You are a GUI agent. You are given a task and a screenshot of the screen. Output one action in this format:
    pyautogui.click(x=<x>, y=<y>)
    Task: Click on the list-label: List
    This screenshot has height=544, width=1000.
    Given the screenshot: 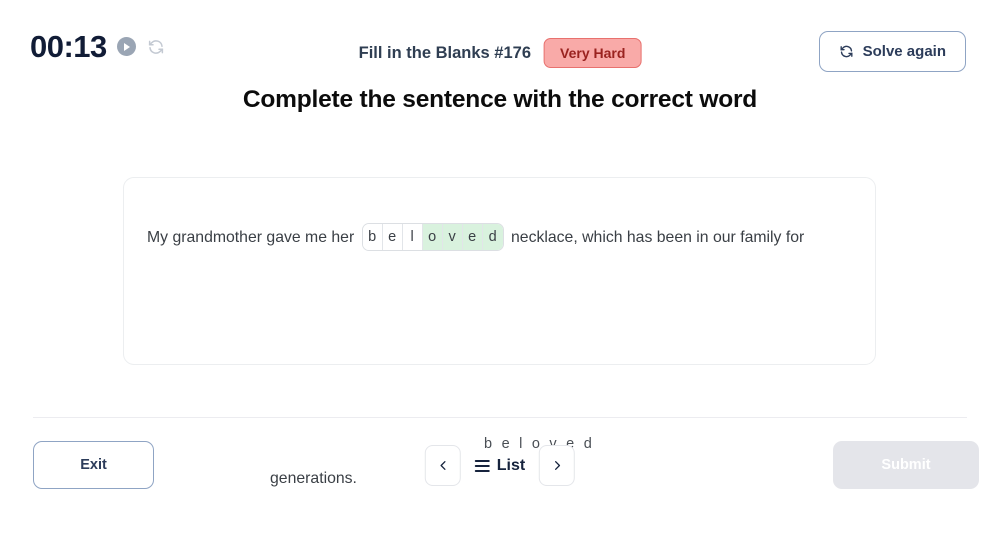 What is the action you would take?
    pyautogui.click(x=511, y=465)
    